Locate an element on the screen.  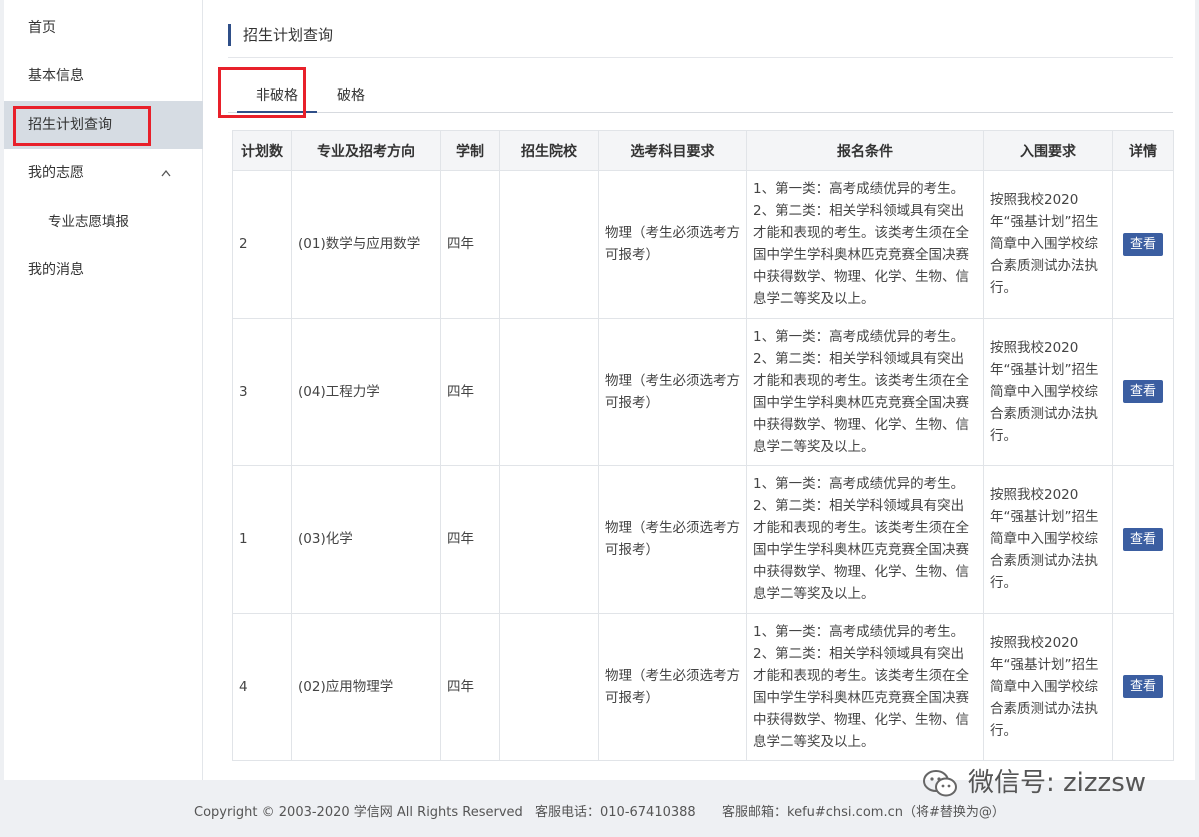
watermark-text: 微信号: zizzsw is located at coordinates (1057, 783).